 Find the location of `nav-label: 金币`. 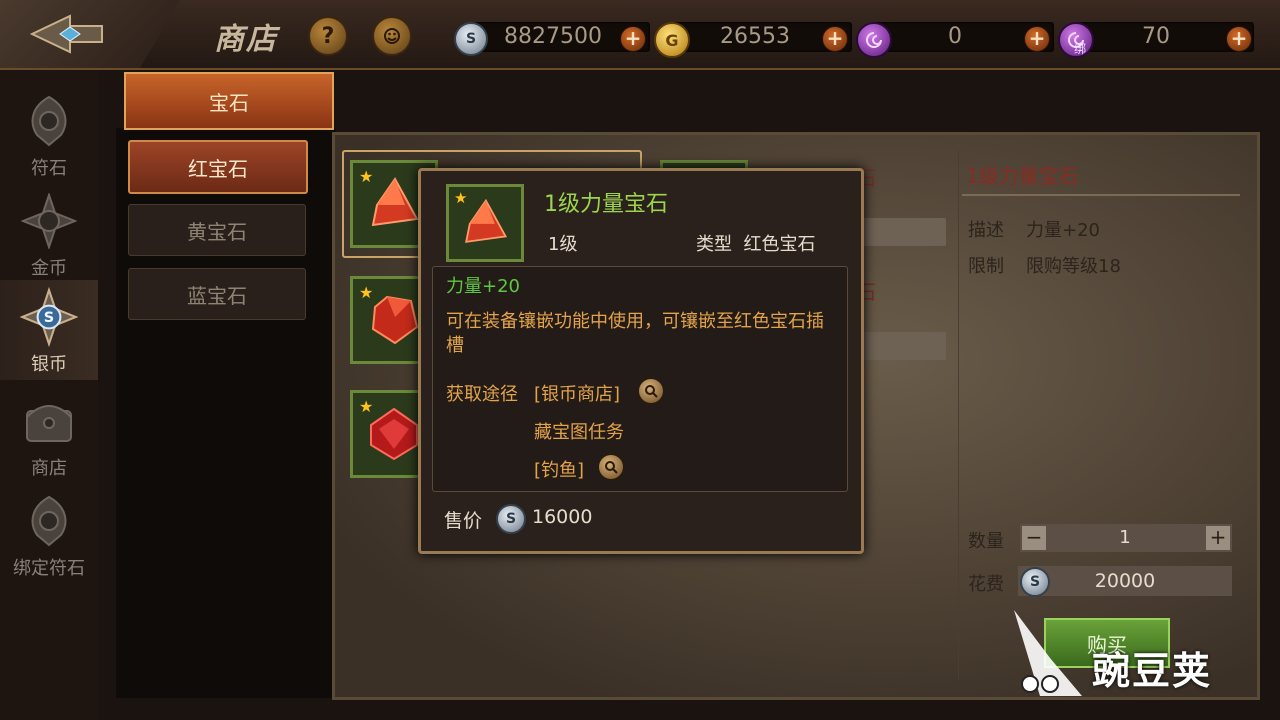

nav-label: 金币 is located at coordinates (49, 268).